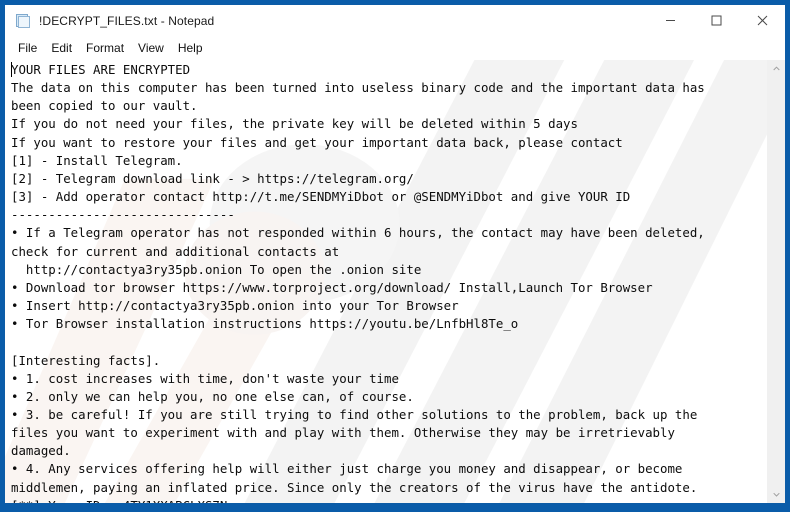 This screenshot has height=512, width=790. I want to click on menu-item-format: Format, so click(105, 48).